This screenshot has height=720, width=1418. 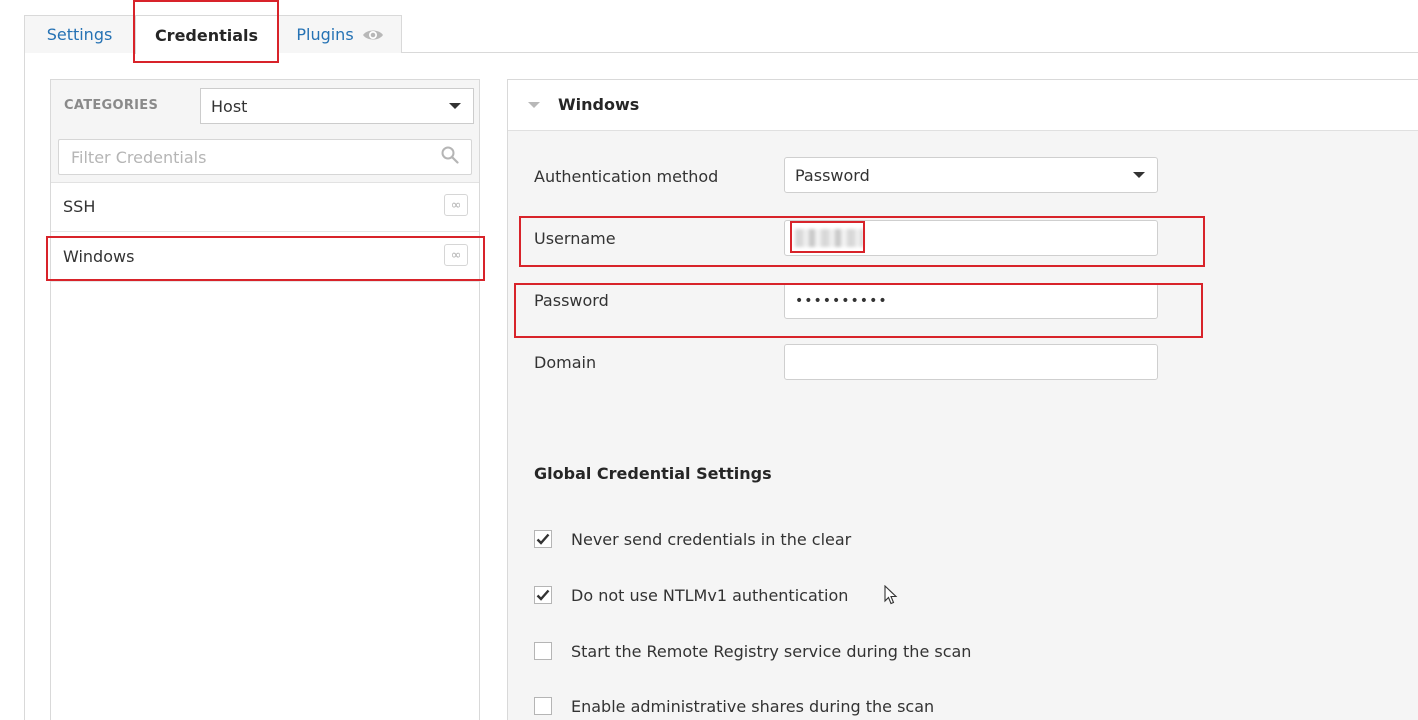 What do you see at coordinates (575, 238) in the screenshot?
I see `username-label: Username` at bounding box center [575, 238].